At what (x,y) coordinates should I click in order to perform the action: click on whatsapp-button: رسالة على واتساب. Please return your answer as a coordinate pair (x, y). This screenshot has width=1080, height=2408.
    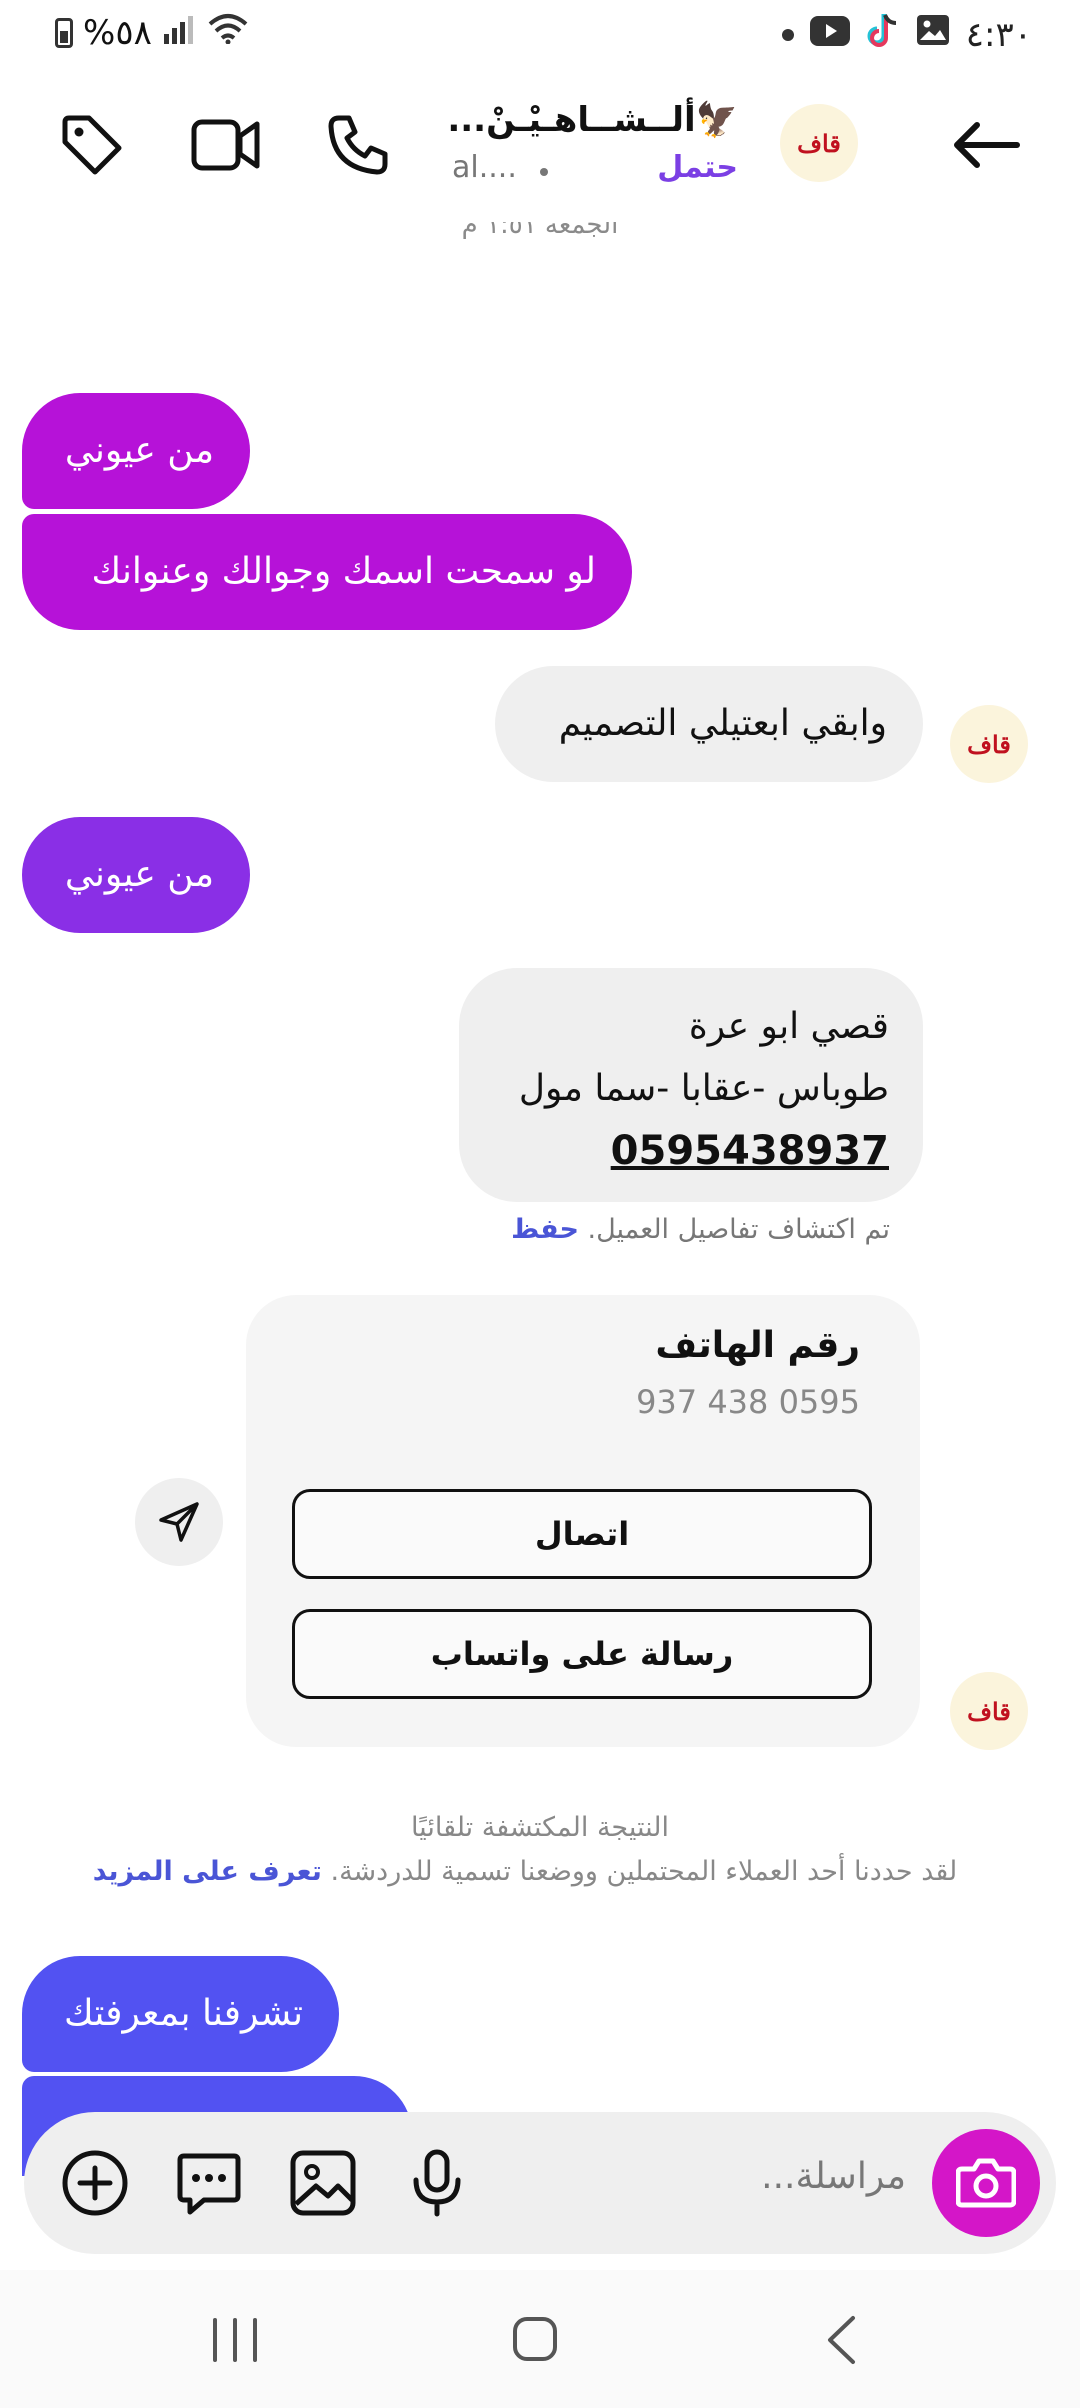
    Looking at the image, I should click on (582, 1654).